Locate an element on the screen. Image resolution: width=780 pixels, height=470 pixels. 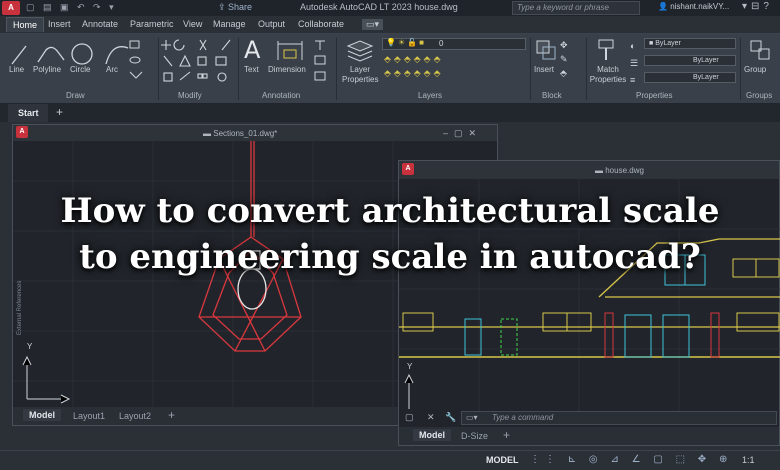
layer-tools-row1: ⬘⬘⬘⬘⬘⬘ is located at coordinates (414, 59).